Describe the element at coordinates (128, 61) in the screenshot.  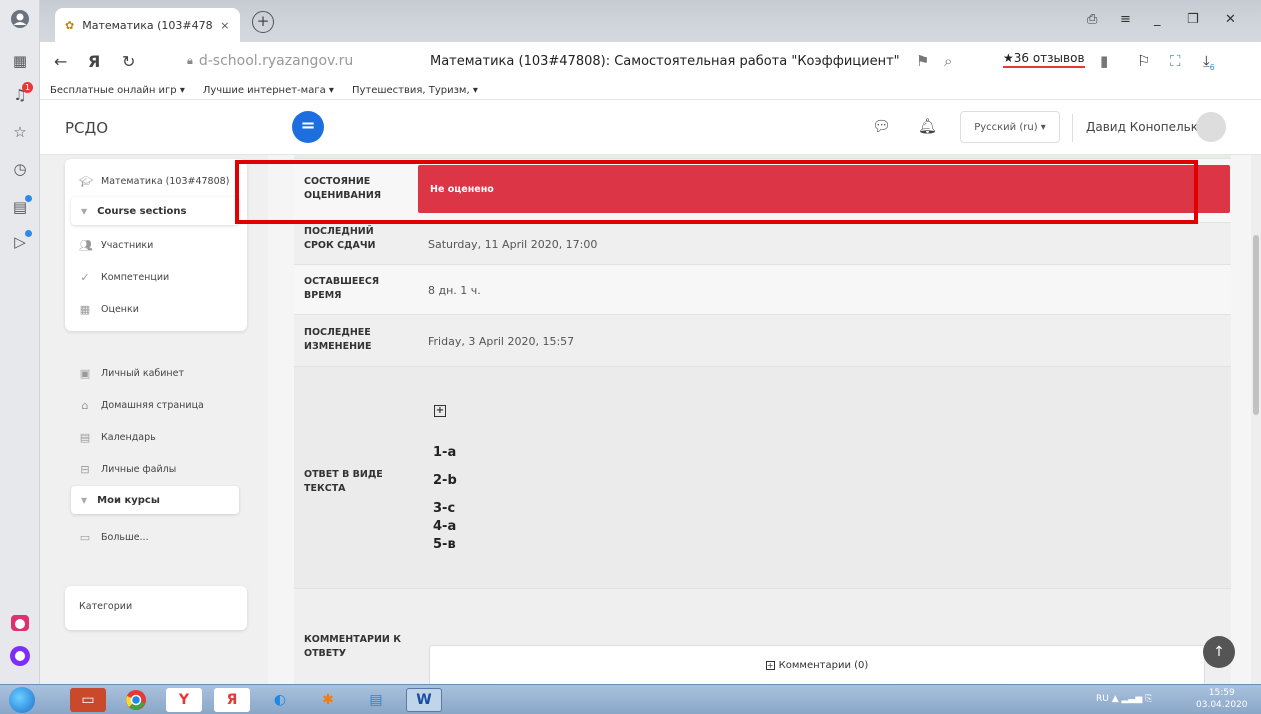
I see `reload-icon: ↻` at that location.